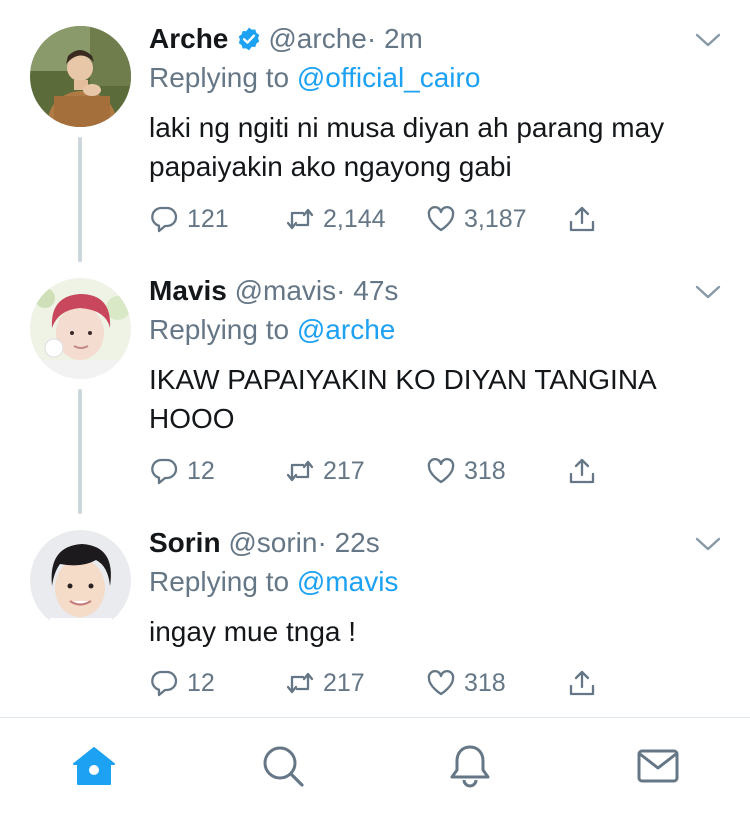 The height and width of the screenshot is (816, 750). I want to click on tweet-header: Arche @arche· 2m, so click(286, 39).